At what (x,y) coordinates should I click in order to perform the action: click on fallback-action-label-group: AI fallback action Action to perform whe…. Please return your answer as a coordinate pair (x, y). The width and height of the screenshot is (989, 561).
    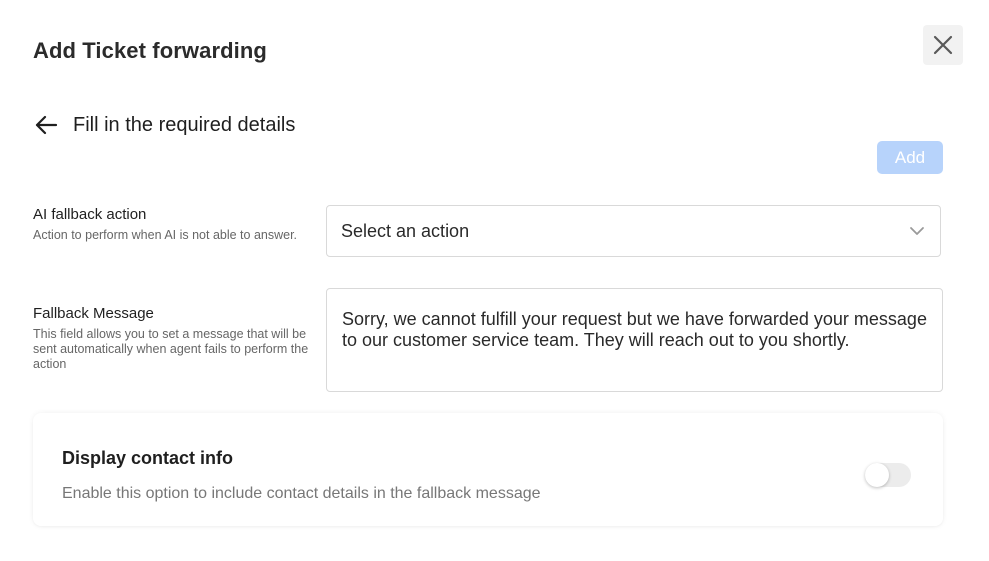
    Looking at the image, I should click on (173, 224).